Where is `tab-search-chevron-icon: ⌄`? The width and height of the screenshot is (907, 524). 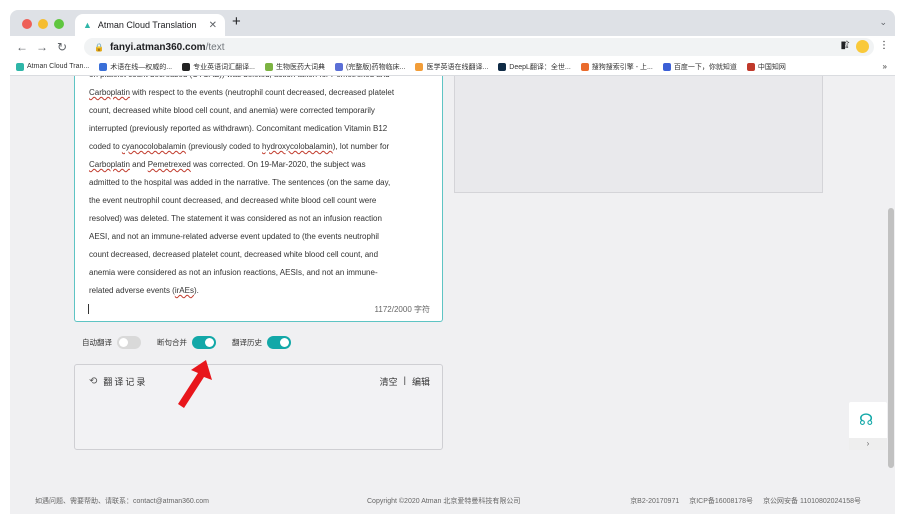
tab-search-chevron-icon: ⌄ is located at coordinates (883, 22).